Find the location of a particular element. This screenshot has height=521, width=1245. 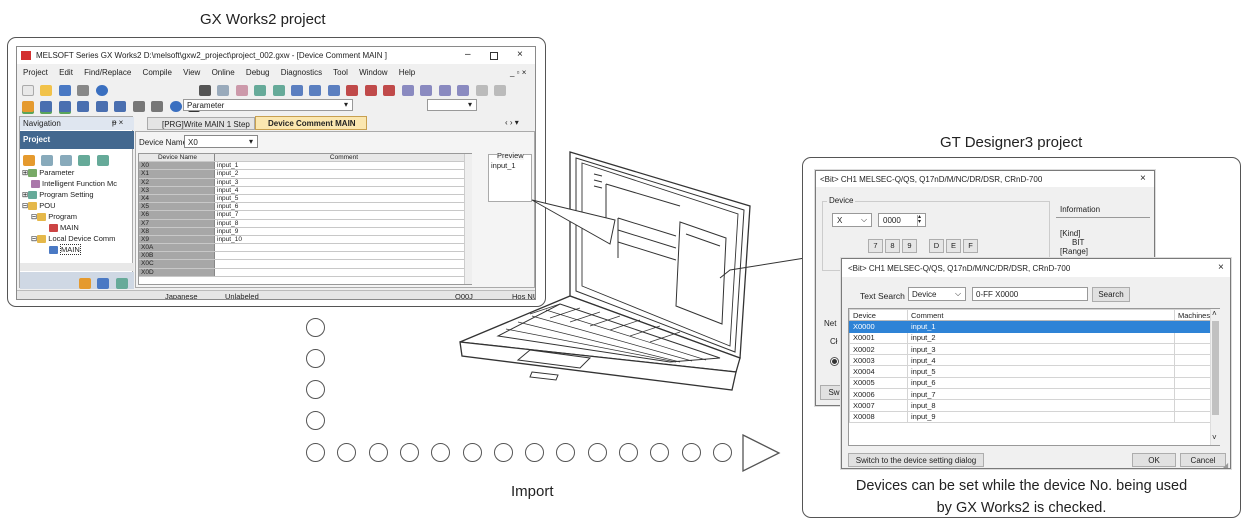

search-button: Search is located at coordinates (1111, 294).